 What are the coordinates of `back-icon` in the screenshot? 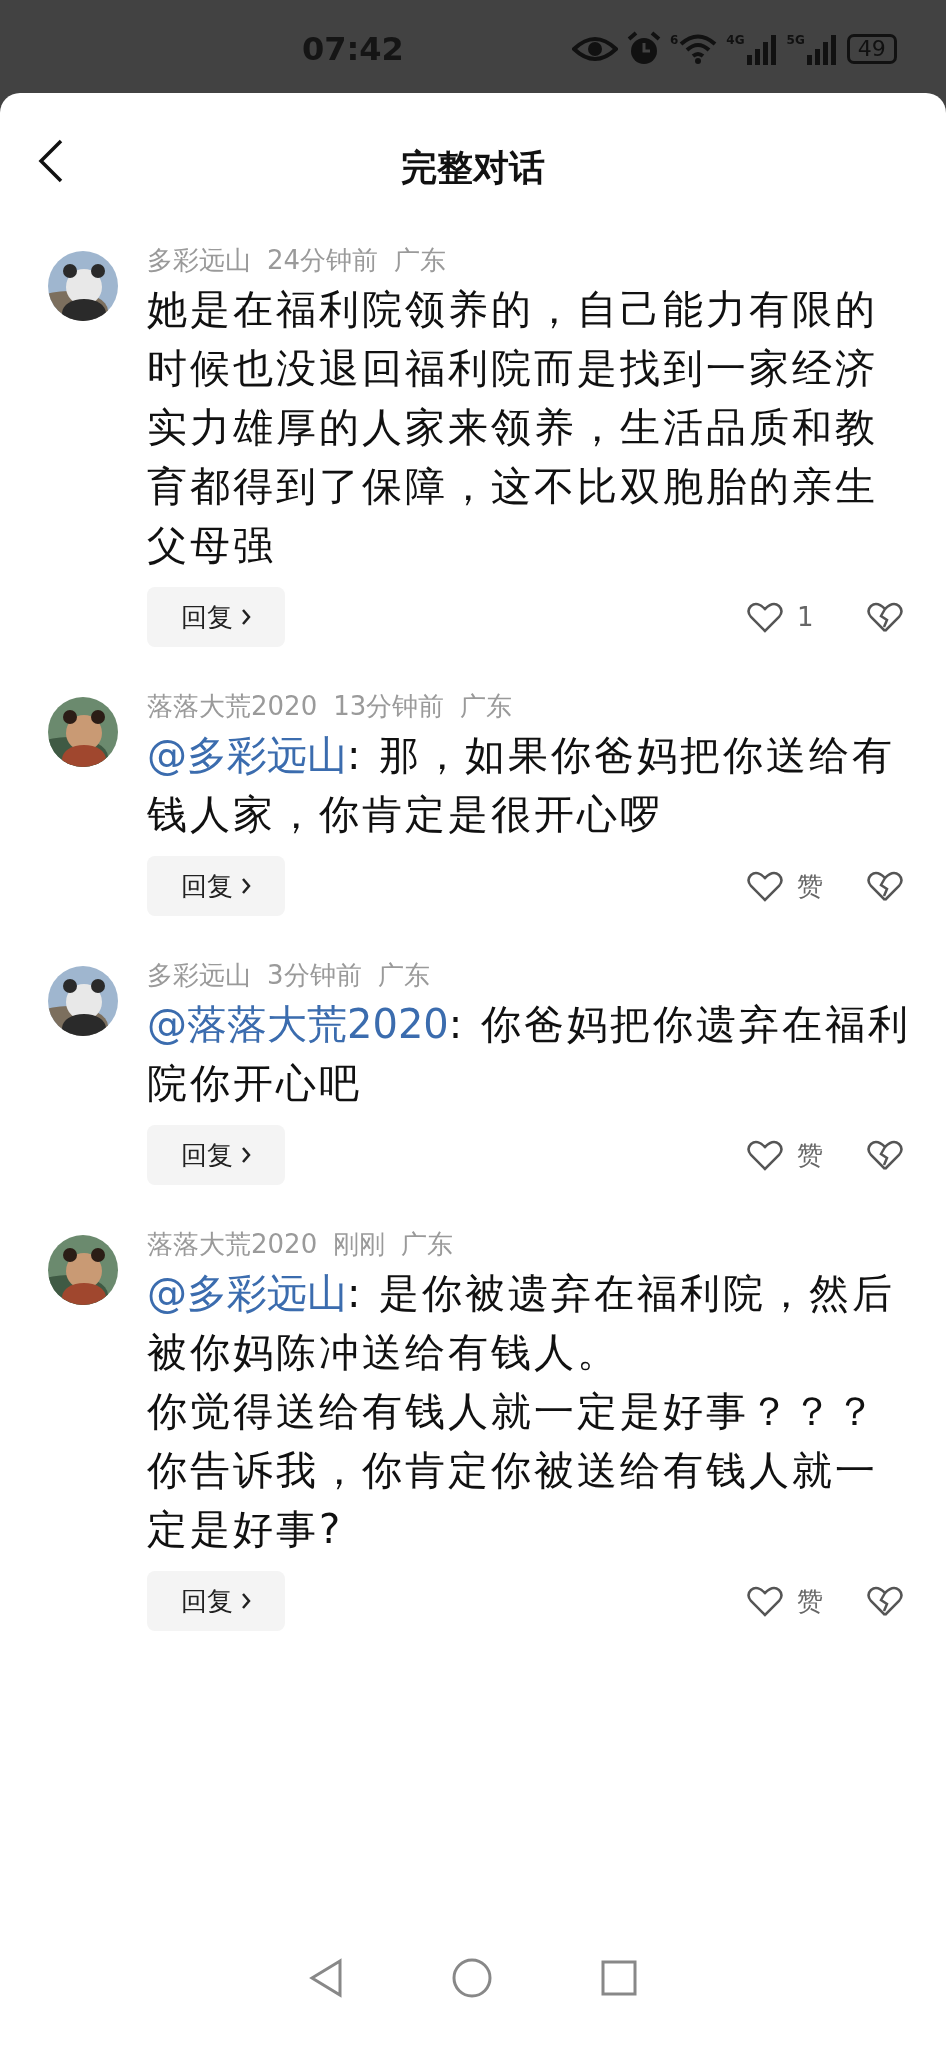 It's located at (51, 161).